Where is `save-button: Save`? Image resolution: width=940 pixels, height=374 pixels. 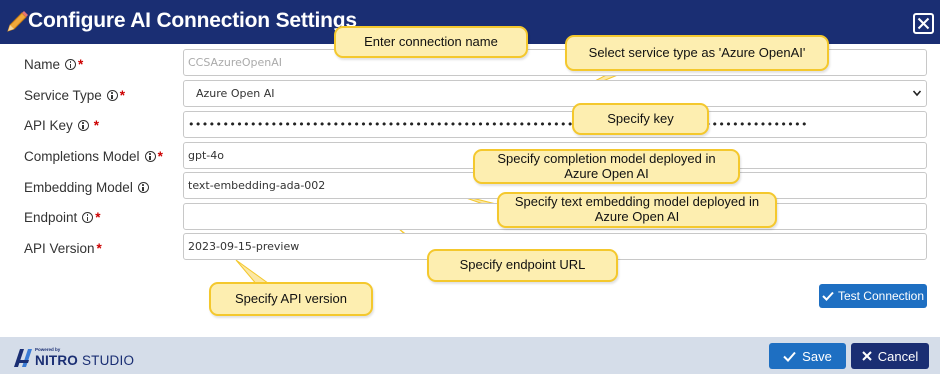 save-button: Save is located at coordinates (807, 356).